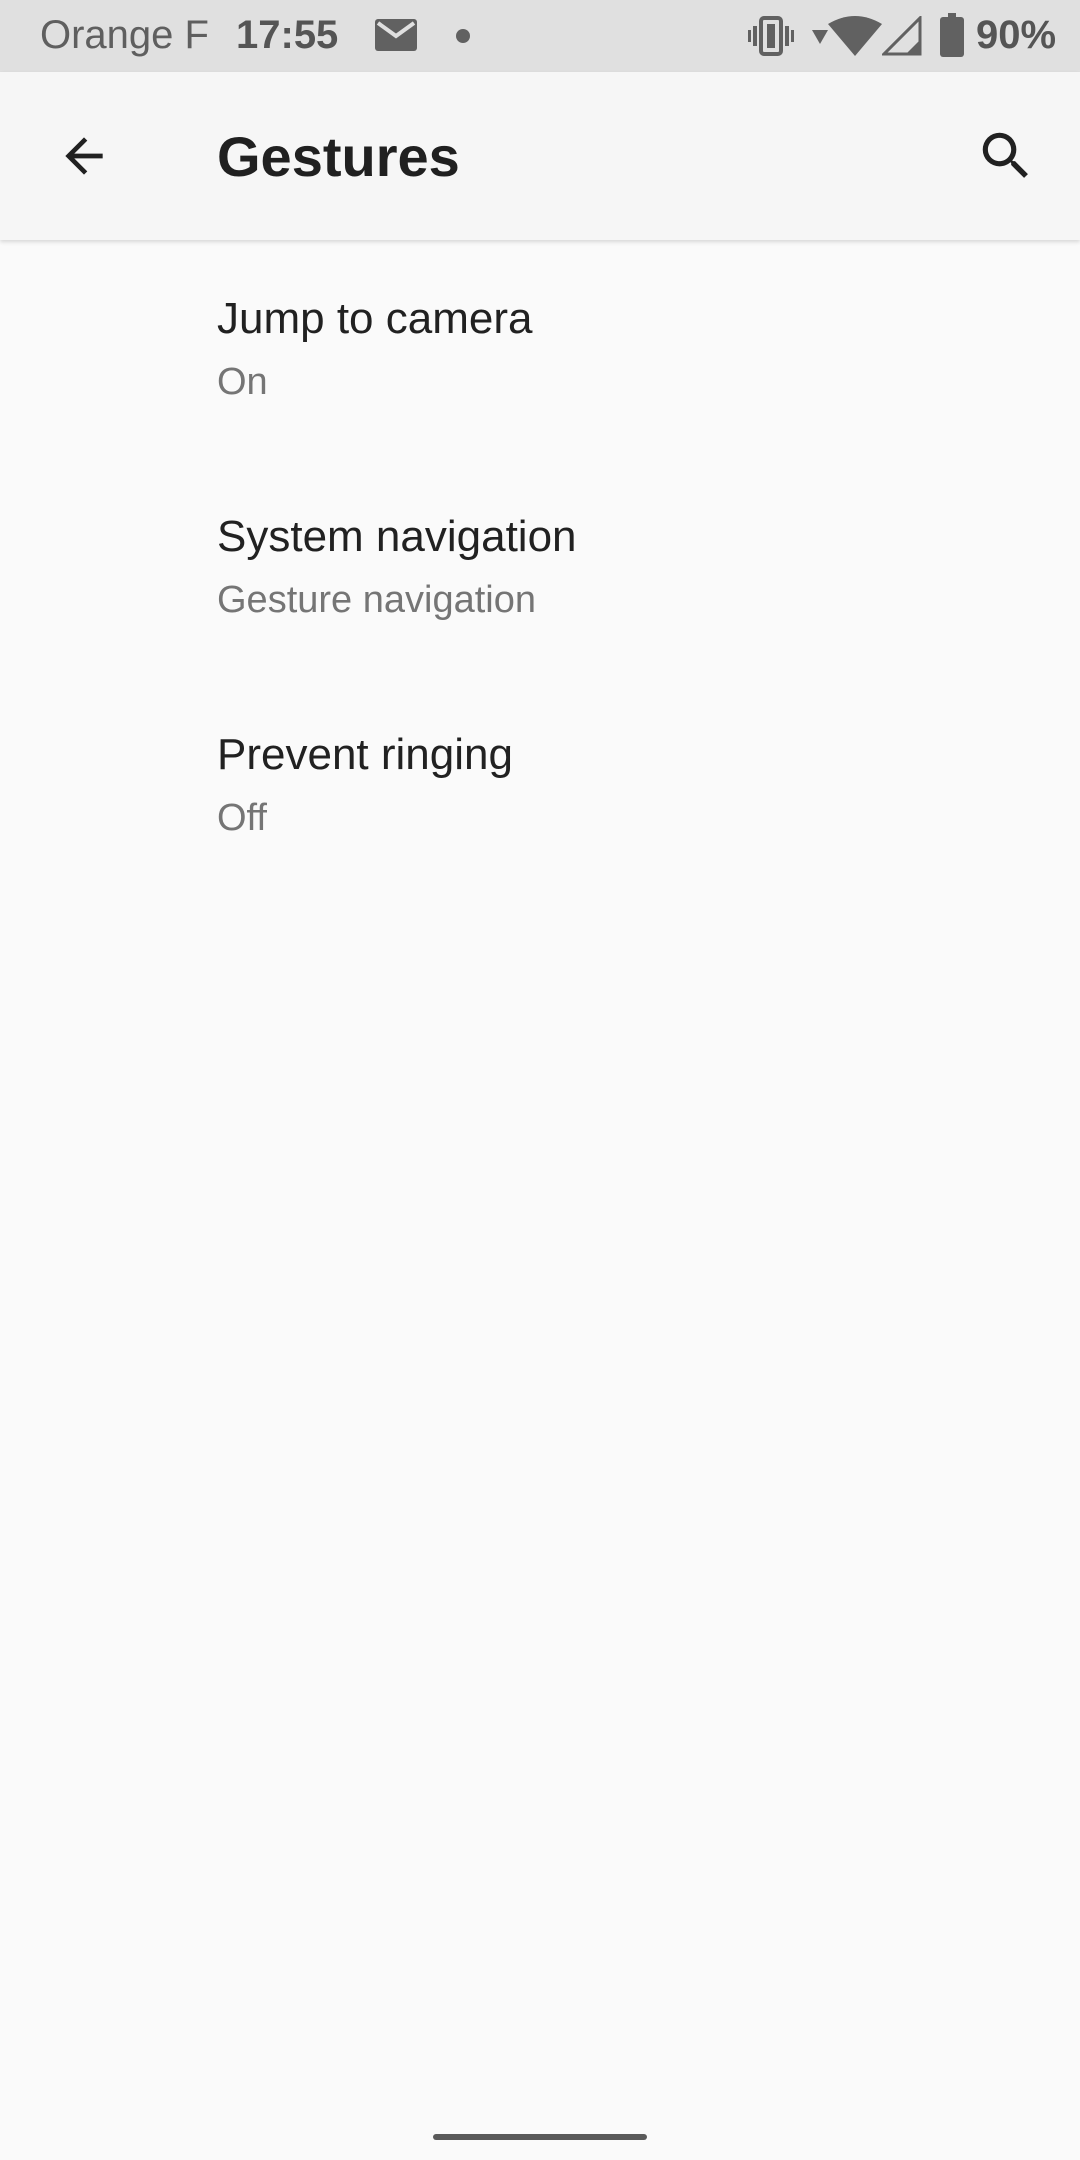 The height and width of the screenshot is (2160, 1080). I want to click on page-title: Gestures, so click(338, 156).